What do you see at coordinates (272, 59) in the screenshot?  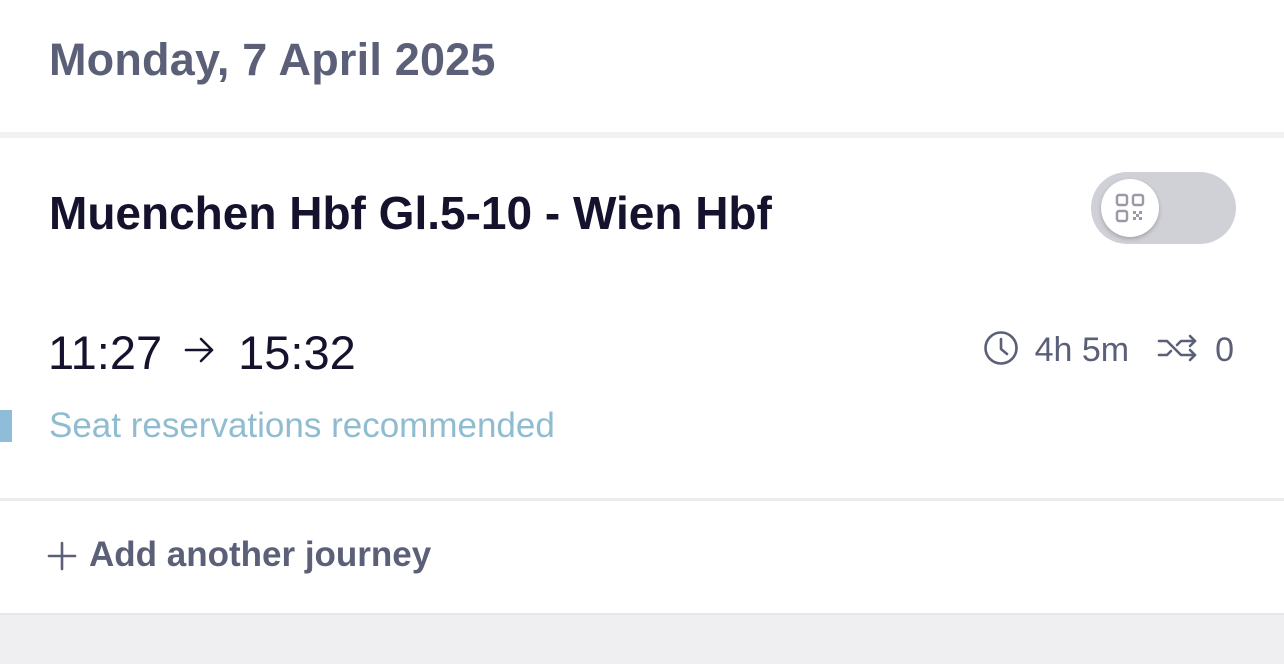 I see `date-title: Monday, 7 April 2025` at bounding box center [272, 59].